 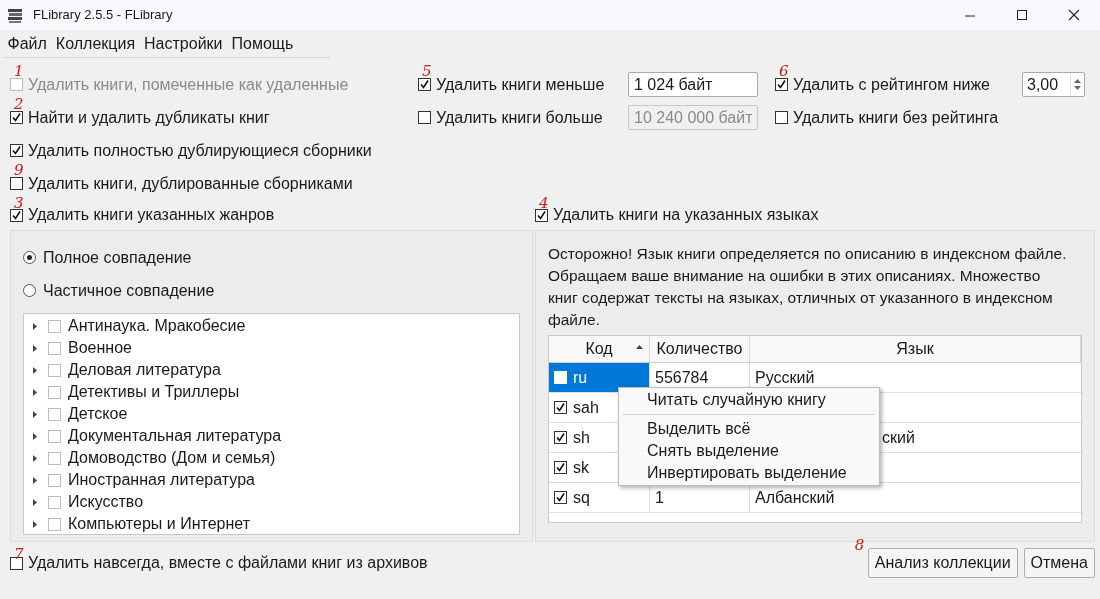 I want to click on table-cell-text: ский, so click(x=898, y=437).